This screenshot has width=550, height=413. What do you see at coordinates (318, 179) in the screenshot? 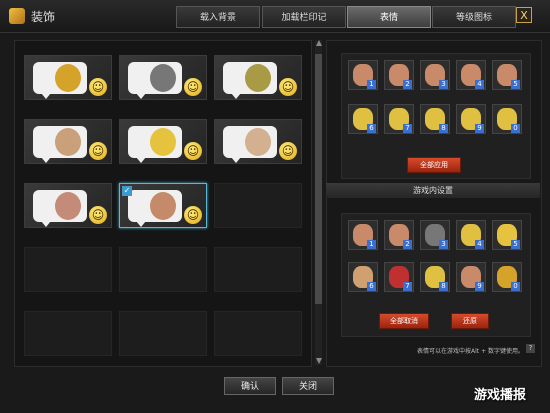
I see `scroll-thumb` at bounding box center [318, 179].